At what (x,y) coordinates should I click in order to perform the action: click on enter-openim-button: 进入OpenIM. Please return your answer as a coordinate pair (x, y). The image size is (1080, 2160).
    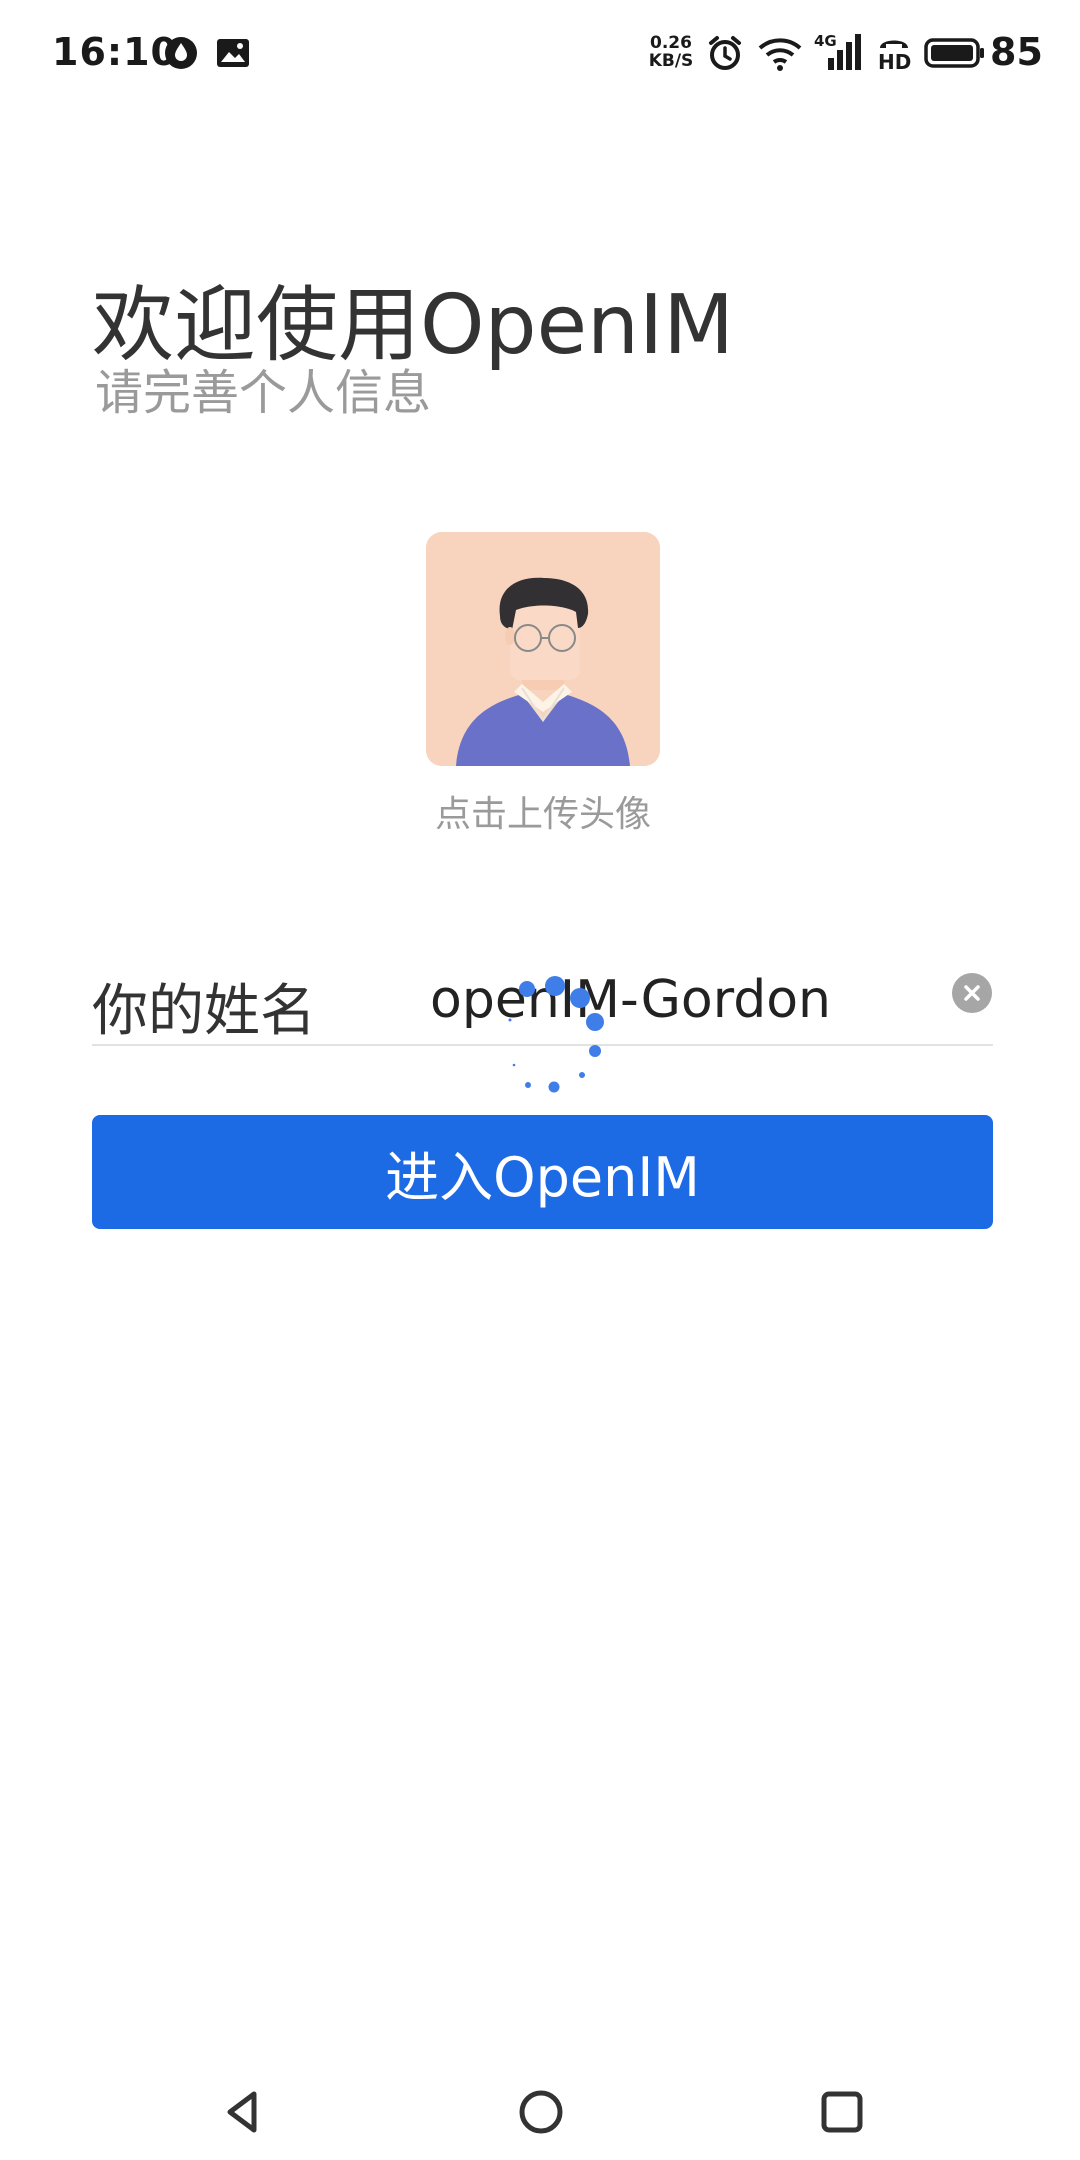
    Looking at the image, I should click on (542, 1172).